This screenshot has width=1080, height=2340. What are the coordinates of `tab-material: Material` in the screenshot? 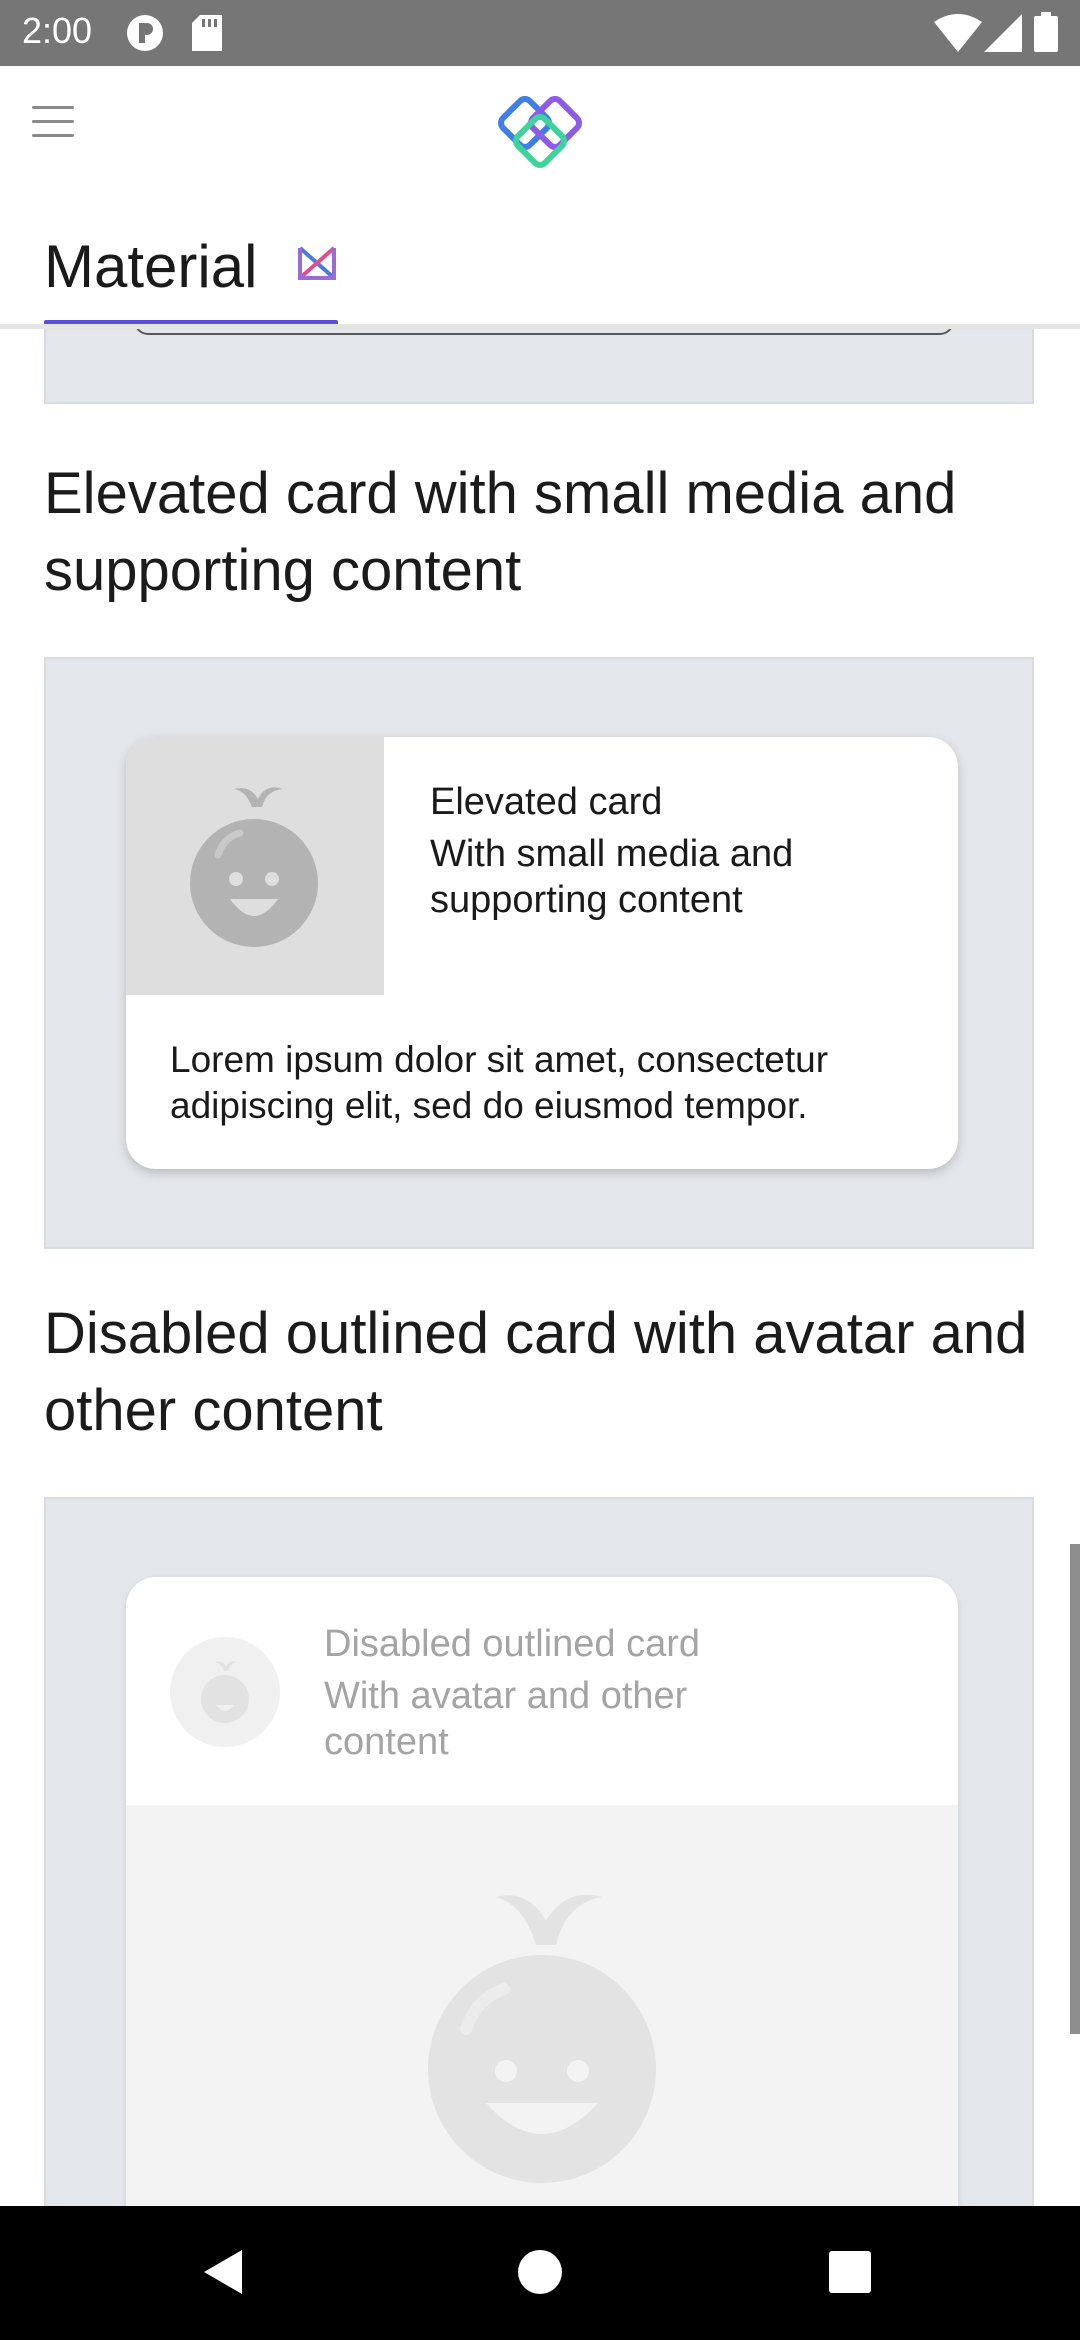 It's located at (191, 272).